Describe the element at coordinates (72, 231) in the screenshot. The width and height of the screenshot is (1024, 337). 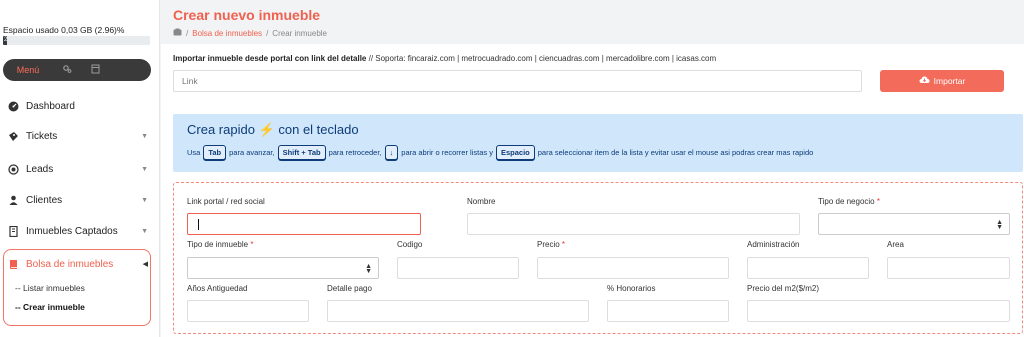
I see `sidebar-item-label: Inmuebles Captados` at that location.